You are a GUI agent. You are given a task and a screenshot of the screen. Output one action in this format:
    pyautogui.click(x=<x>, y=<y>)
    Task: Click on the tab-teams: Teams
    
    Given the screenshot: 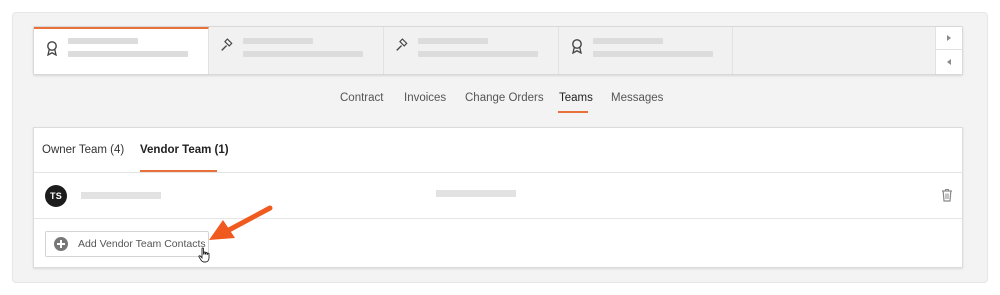 What is the action you would take?
    pyautogui.click(x=576, y=98)
    